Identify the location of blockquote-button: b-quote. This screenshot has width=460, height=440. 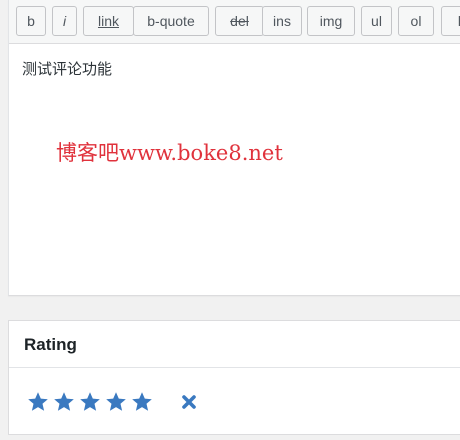
(171, 21).